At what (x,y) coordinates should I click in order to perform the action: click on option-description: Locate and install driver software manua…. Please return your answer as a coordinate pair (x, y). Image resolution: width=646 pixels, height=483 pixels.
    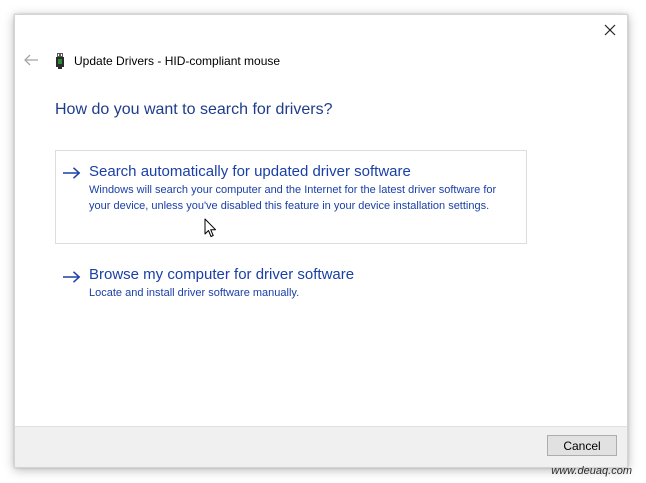
    Looking at the image, I should click on (194, 293).